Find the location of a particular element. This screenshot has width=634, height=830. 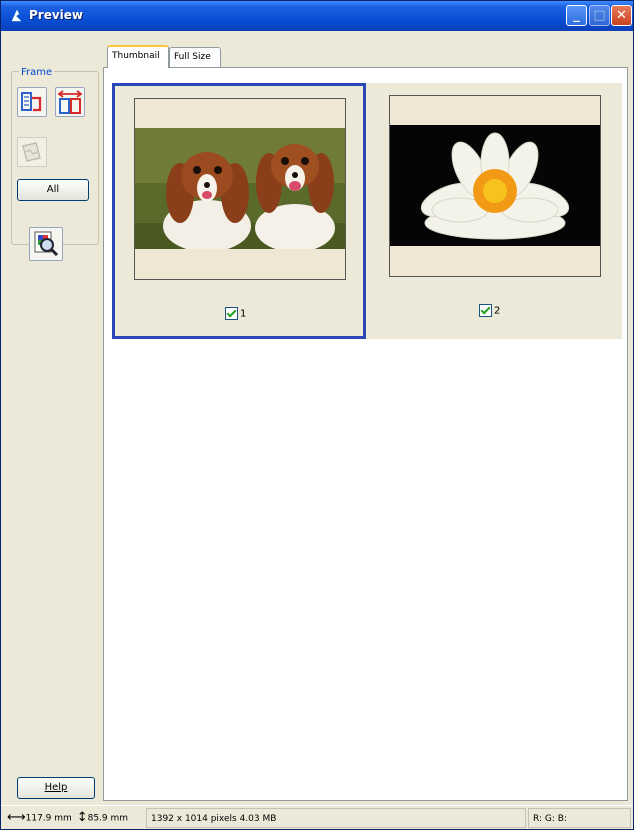

thumbnail-number: 1 is located at coordinates (243, 314).